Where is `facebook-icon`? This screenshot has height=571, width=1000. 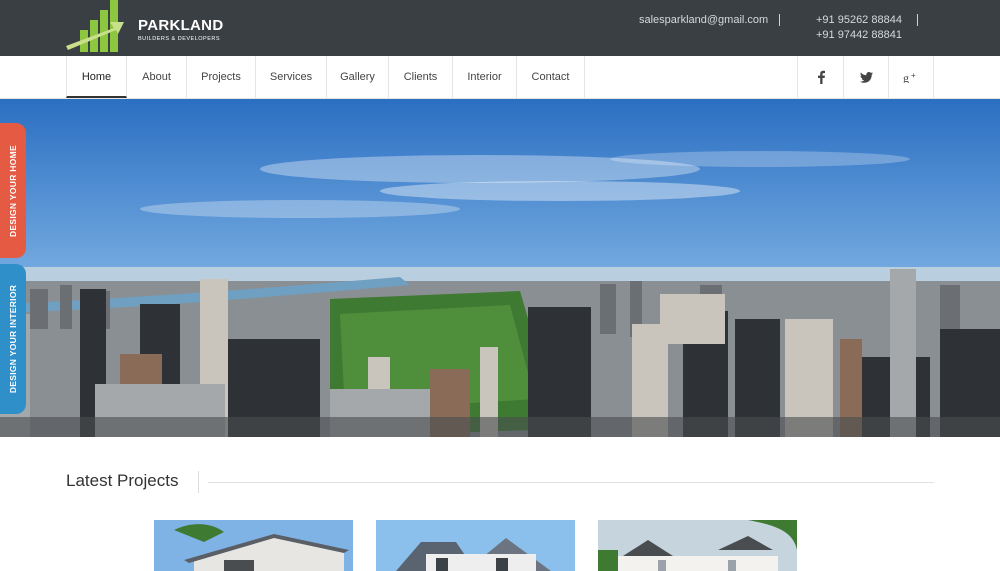 facebook-icon is located at coordinates (821, 77).